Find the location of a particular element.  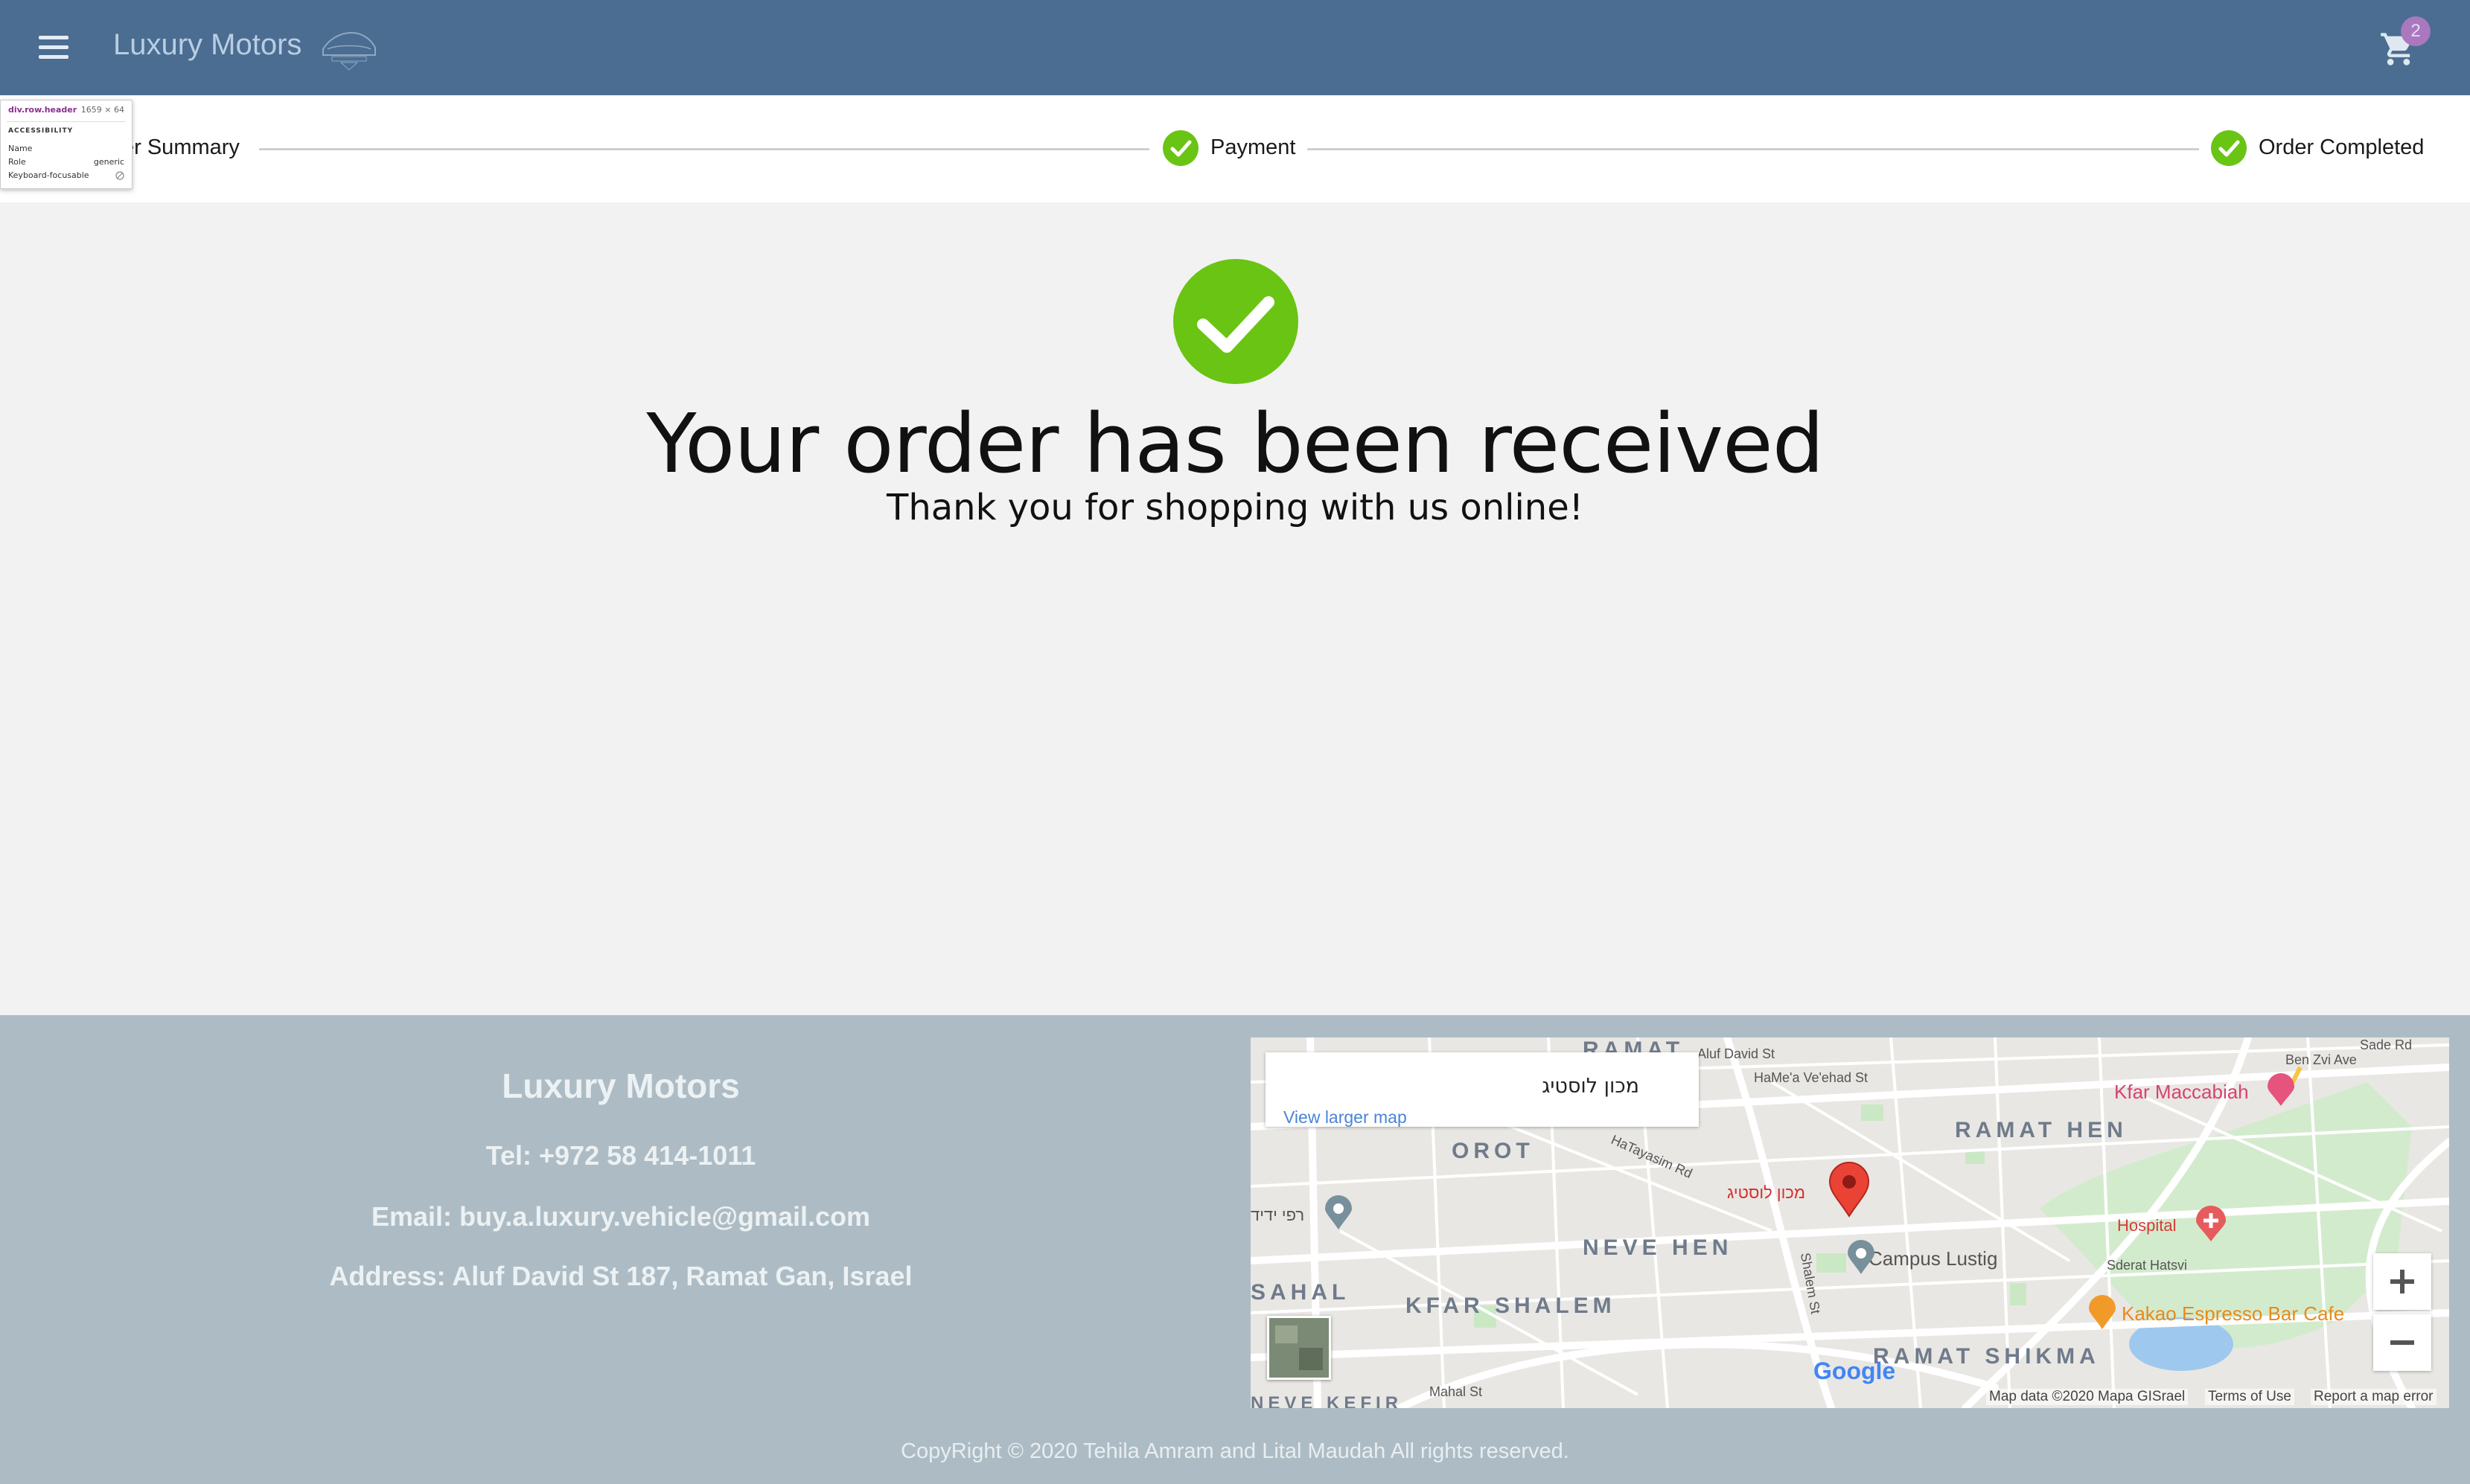

map-area-kfar-shalem: KFAR SHALEM is located at coordinates (1510, 1305).